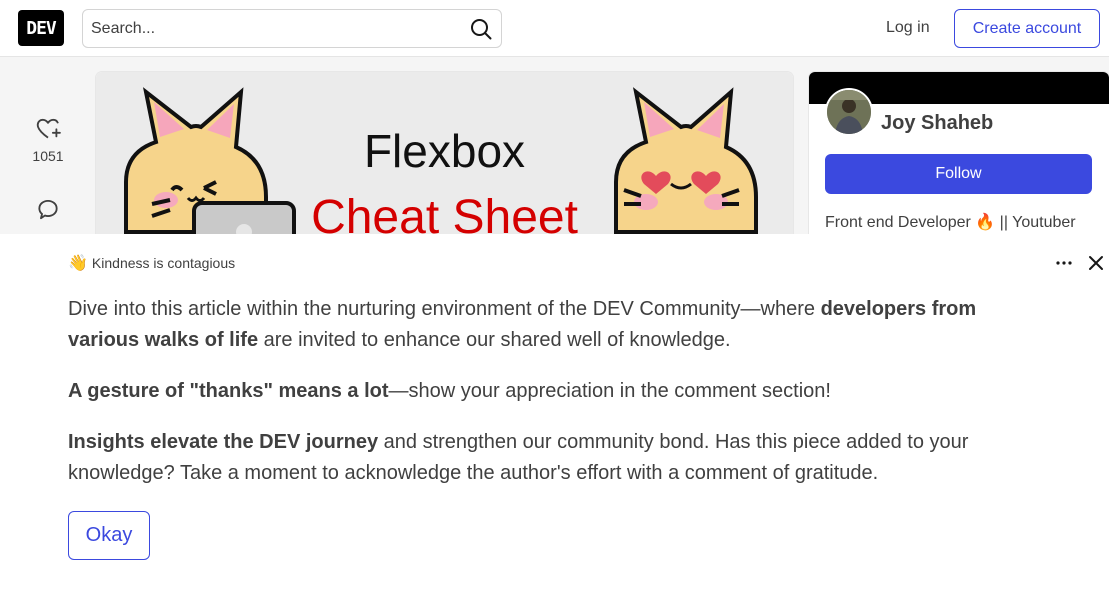 This screenshot has width=1109, height=600. What do you see at coordinates (1096, 263) in the screenshot?
I see `close-icon` at bounding box center [1096, 263].